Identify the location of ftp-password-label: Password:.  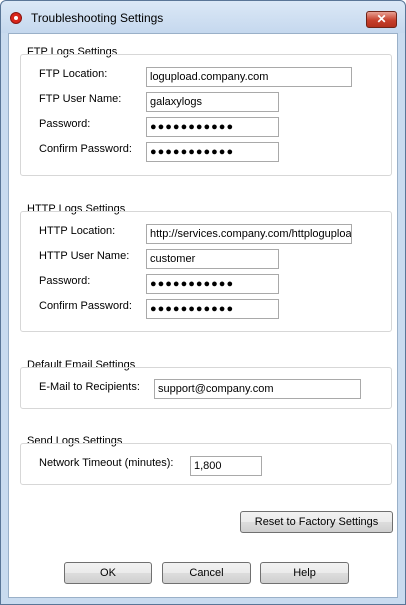
(65, 124).